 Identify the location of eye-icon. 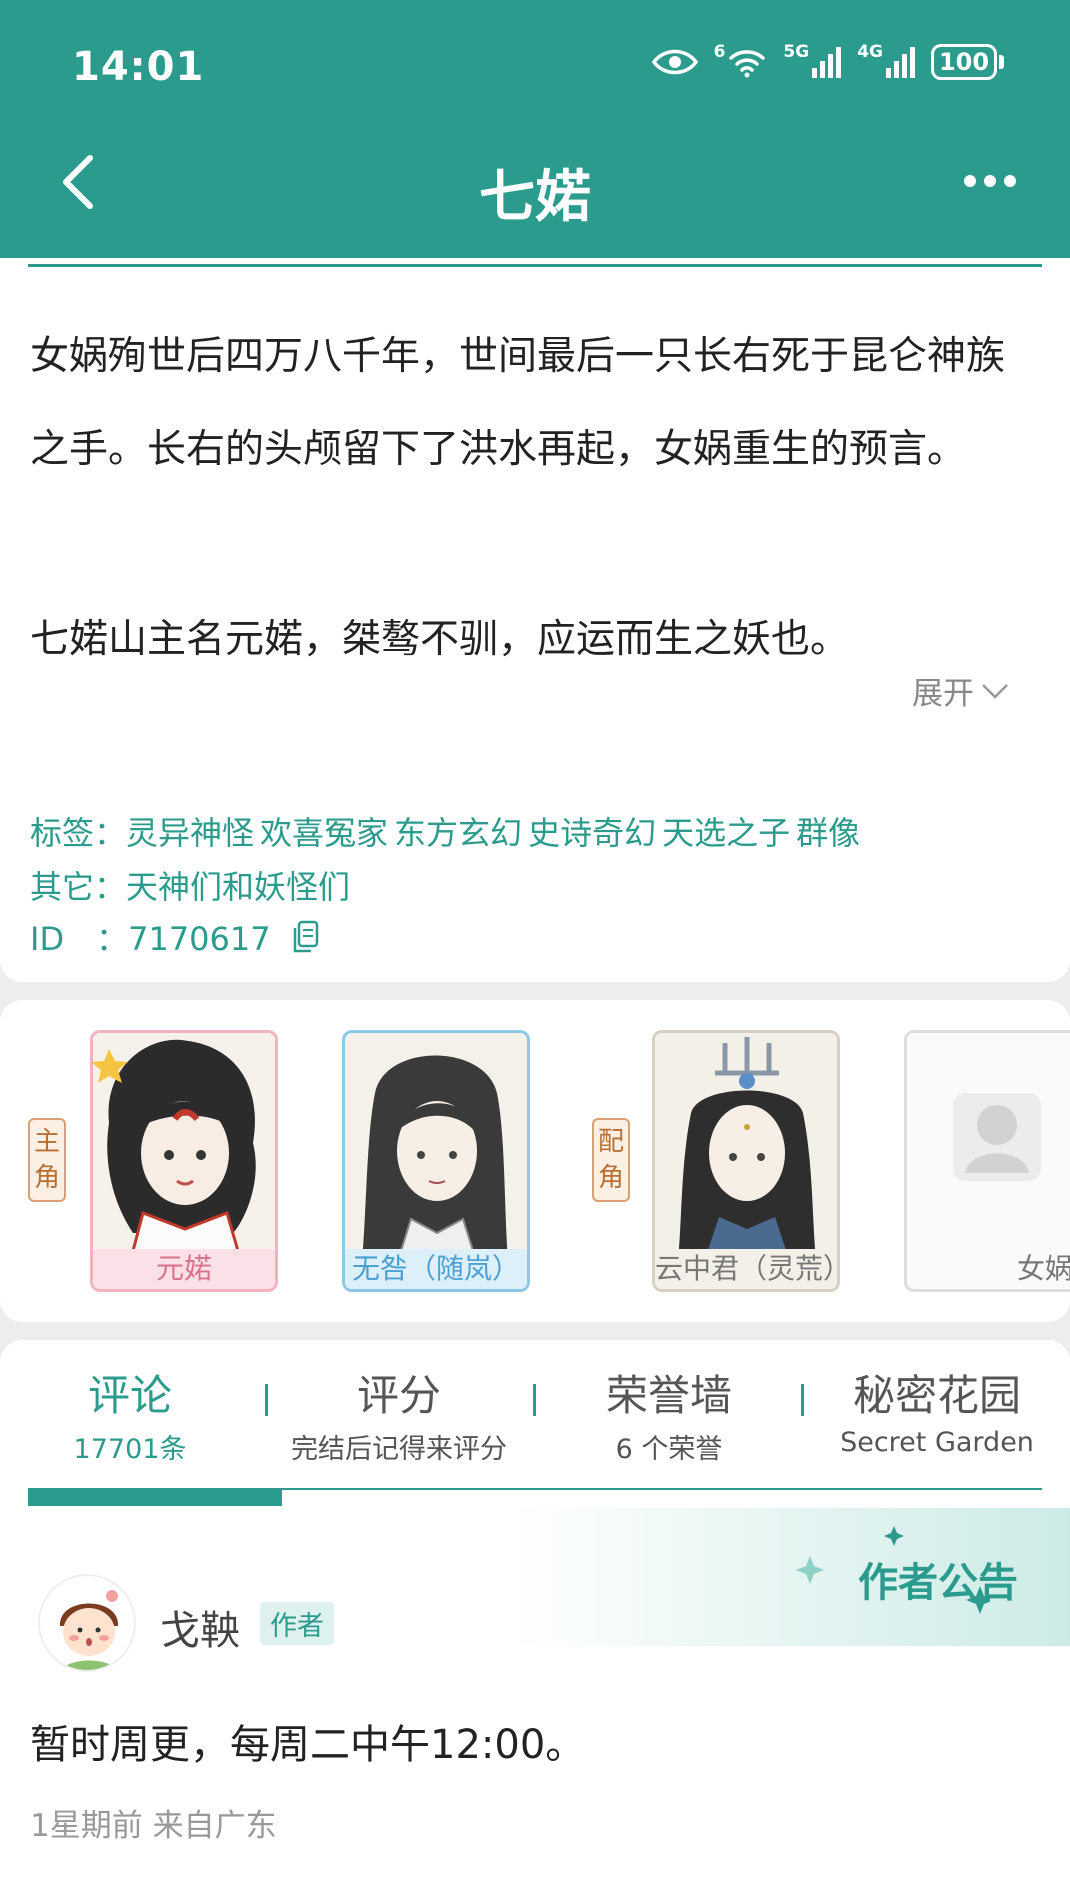
(674, 62).